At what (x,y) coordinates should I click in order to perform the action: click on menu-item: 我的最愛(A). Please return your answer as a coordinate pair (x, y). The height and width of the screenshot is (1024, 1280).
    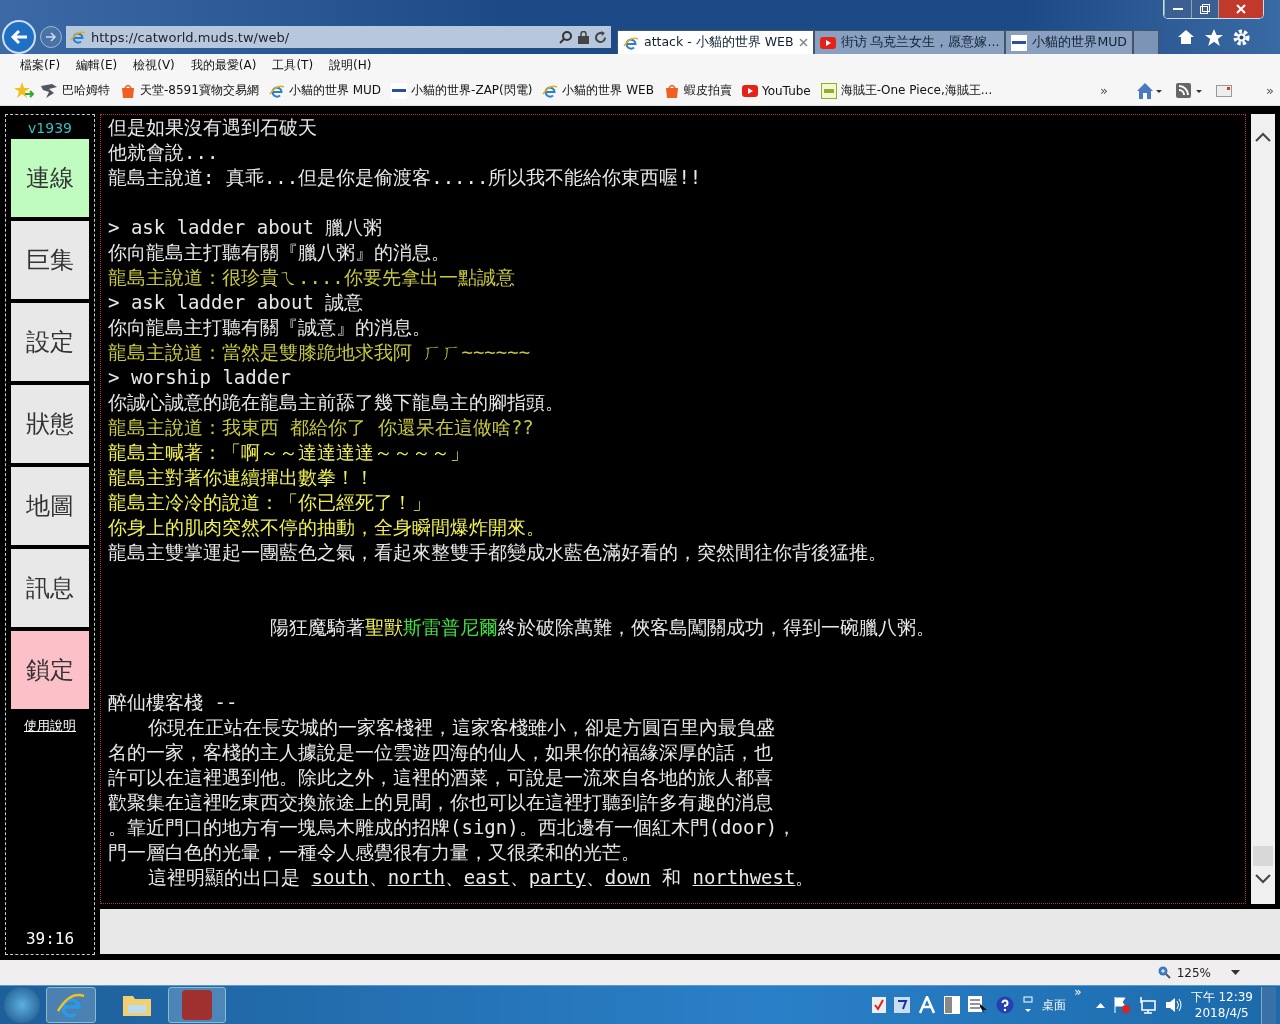
    Looking at the image, I should click on (223, 65).